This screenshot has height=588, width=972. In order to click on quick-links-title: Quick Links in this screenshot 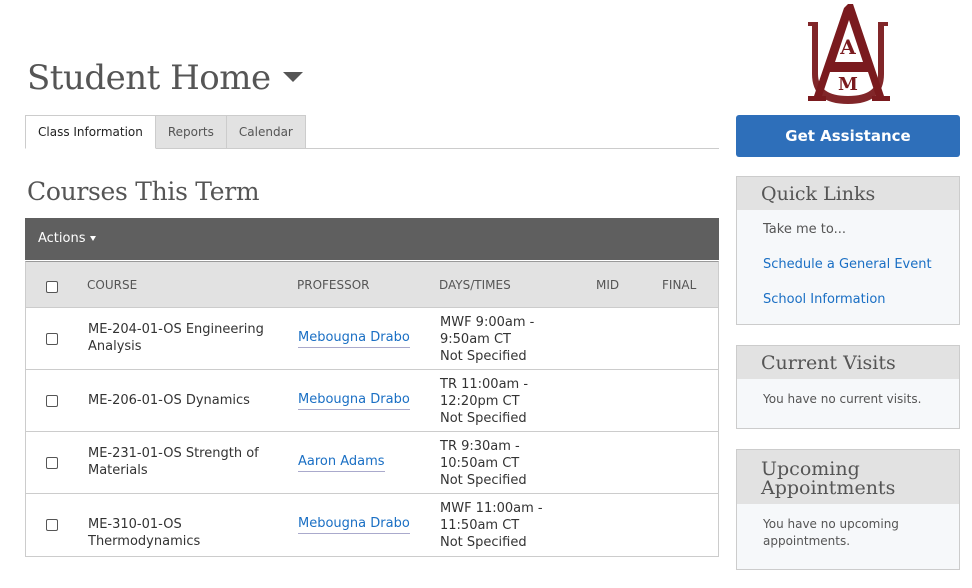, I will do `click(848, 193)`.